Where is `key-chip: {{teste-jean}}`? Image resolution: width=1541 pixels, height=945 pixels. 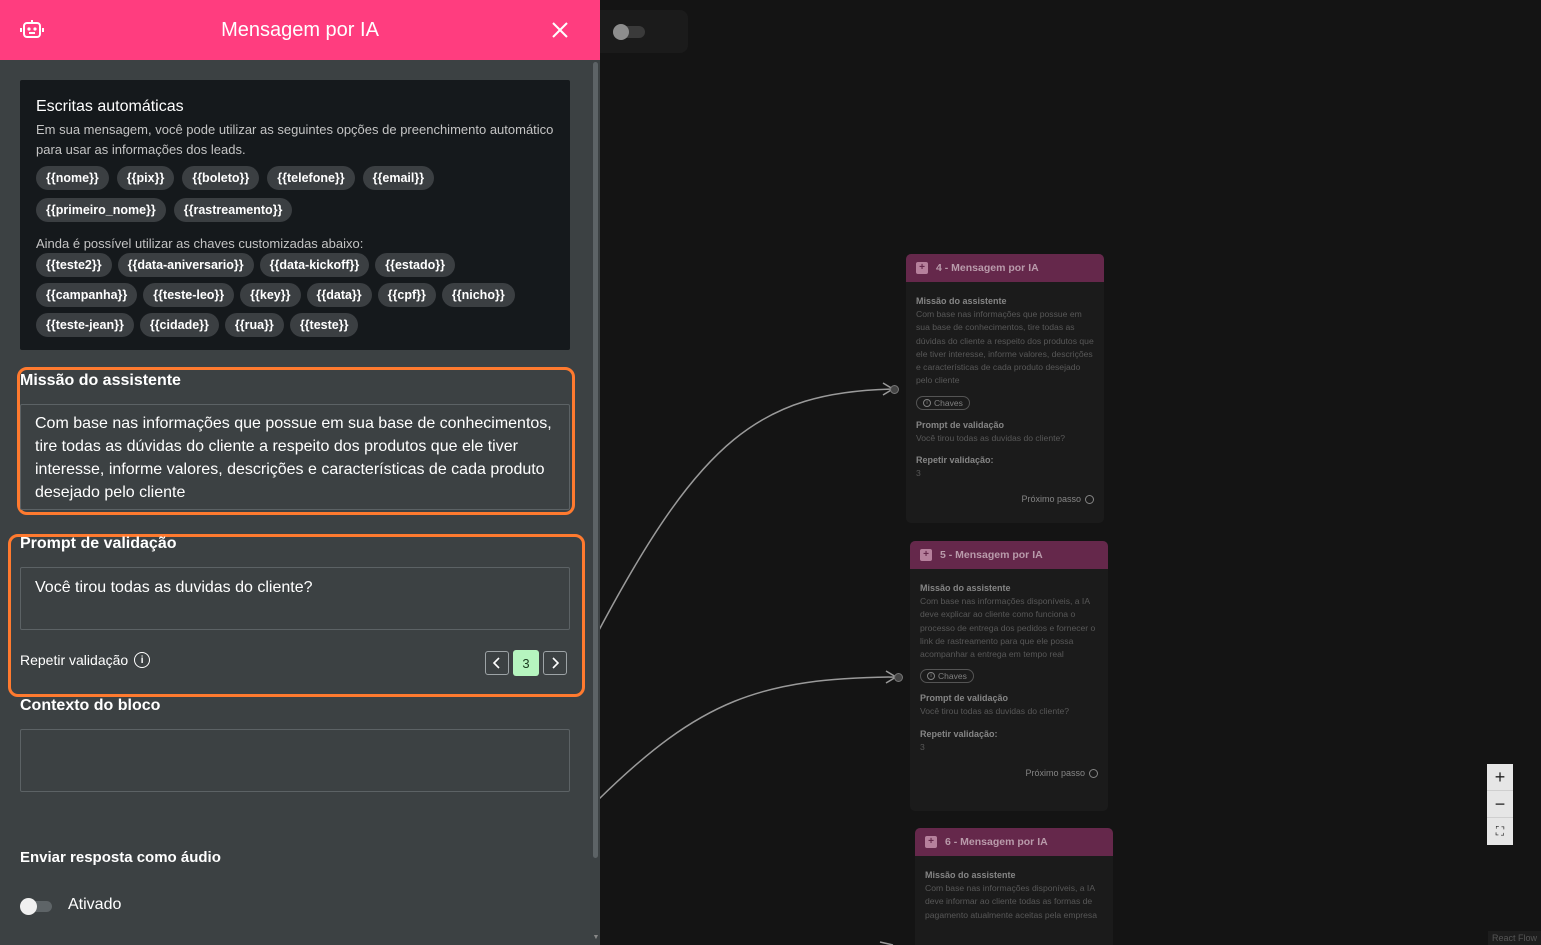
key-chip: {{teste-jean}} is located at coordinates (85, 325).